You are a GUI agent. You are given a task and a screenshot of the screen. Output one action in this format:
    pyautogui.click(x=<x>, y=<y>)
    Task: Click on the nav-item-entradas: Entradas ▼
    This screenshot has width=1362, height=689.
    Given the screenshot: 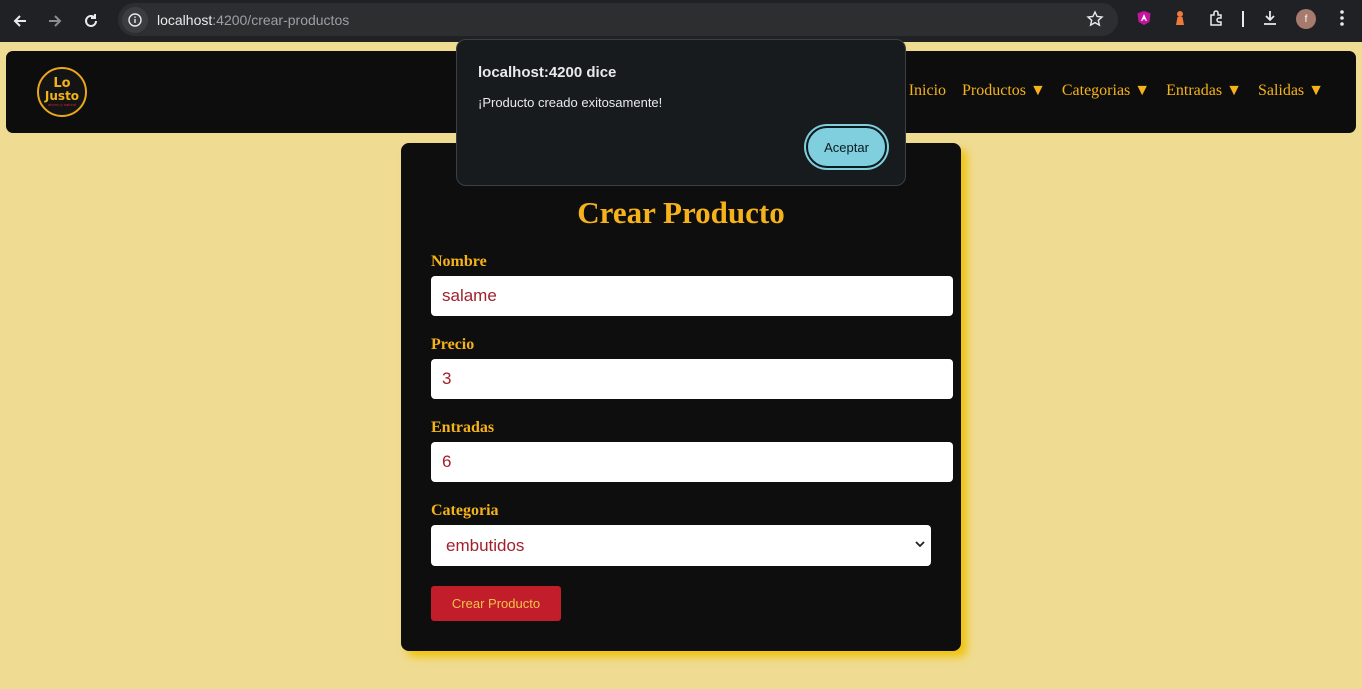 What is the action you would take?
    pyautogui.click(x=1204, y=91)
    